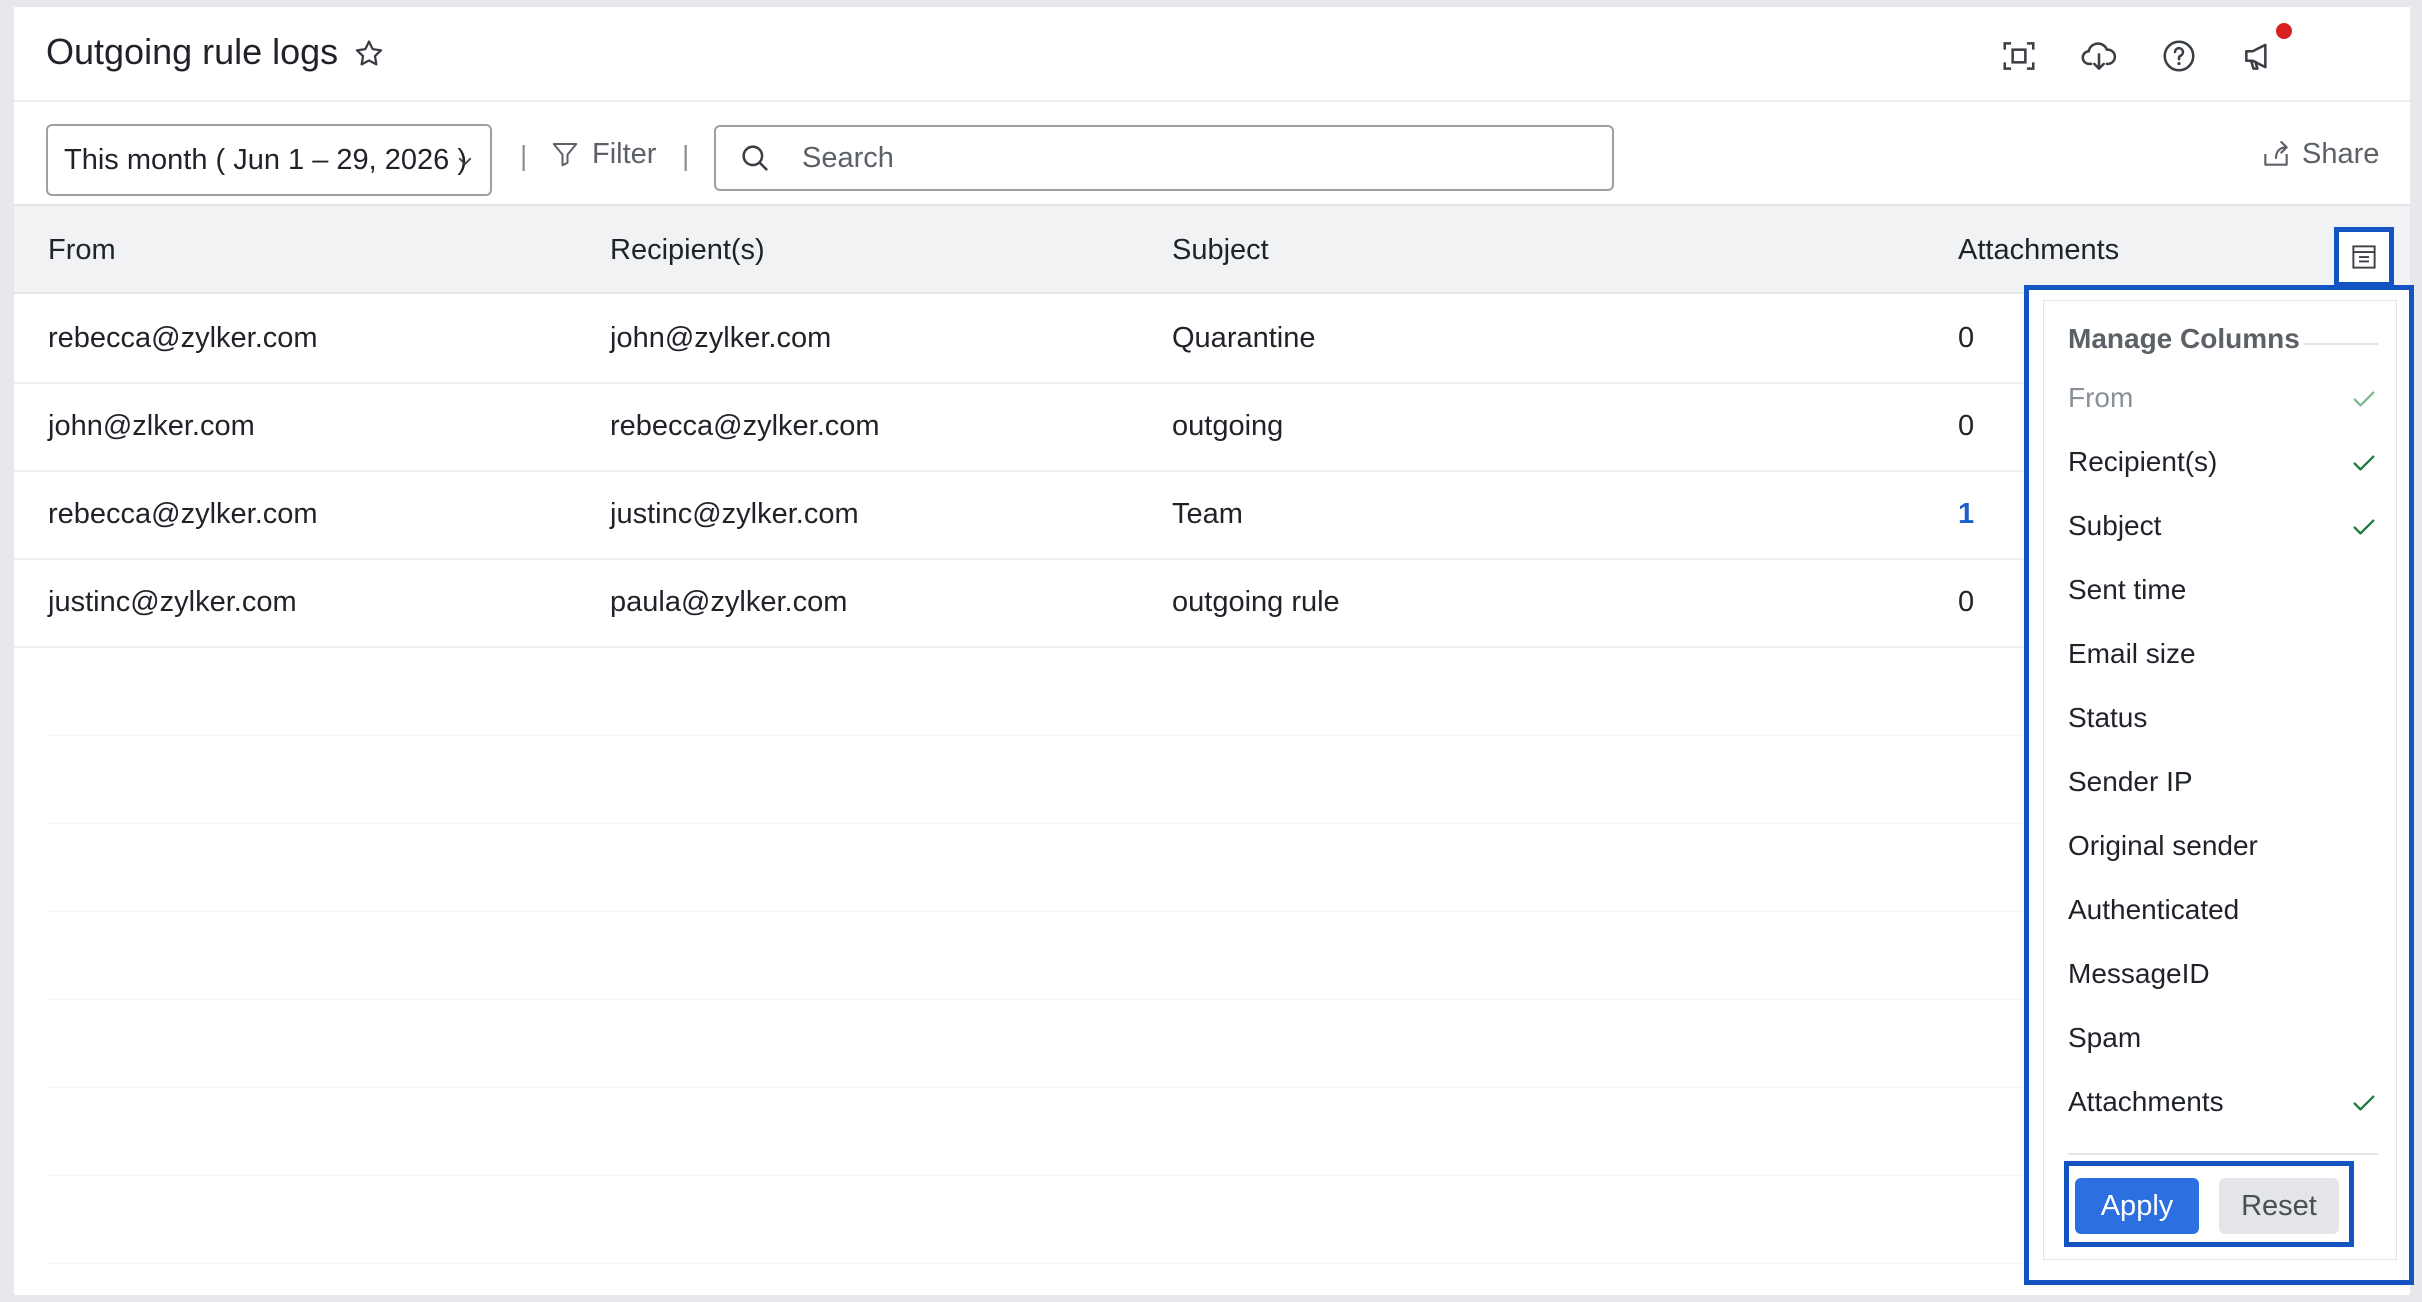 The width and height of the screenshot is (2422, 1302). I want to click on column-option: Attachments, so click(2223, 1102).